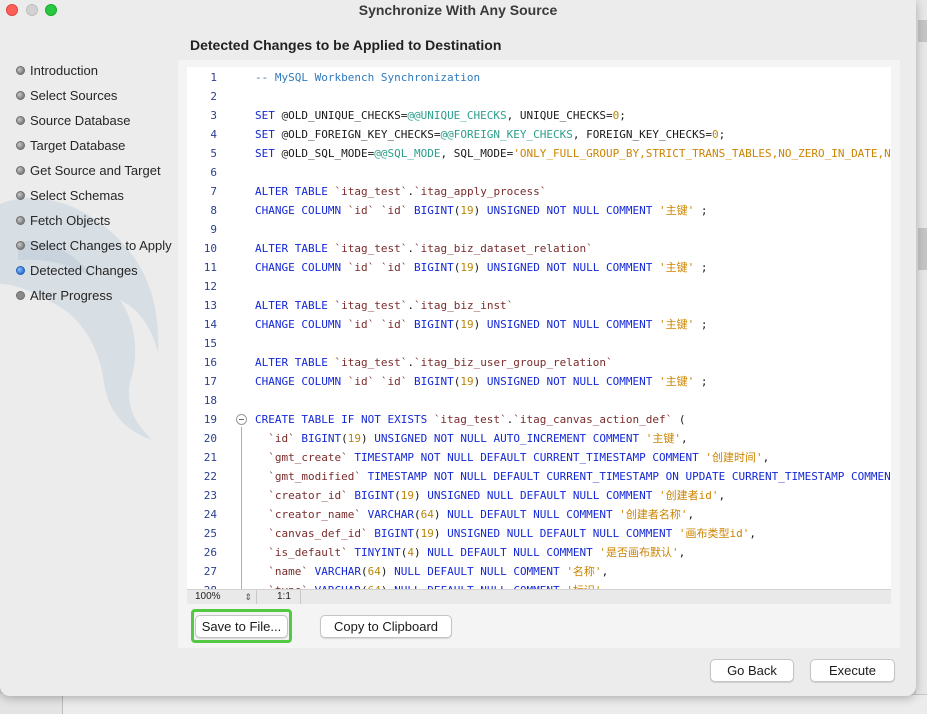 The image size is (927, 714). I want to click on line-number: 4, so click(213, 134).